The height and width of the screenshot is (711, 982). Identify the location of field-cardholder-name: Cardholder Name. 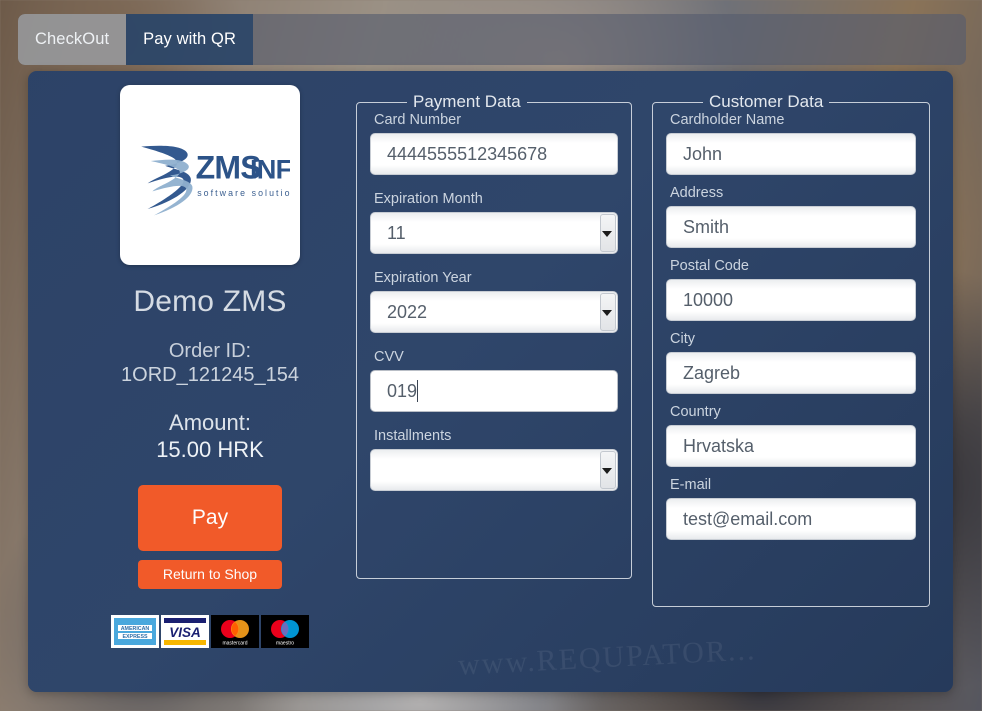
(791, 143).